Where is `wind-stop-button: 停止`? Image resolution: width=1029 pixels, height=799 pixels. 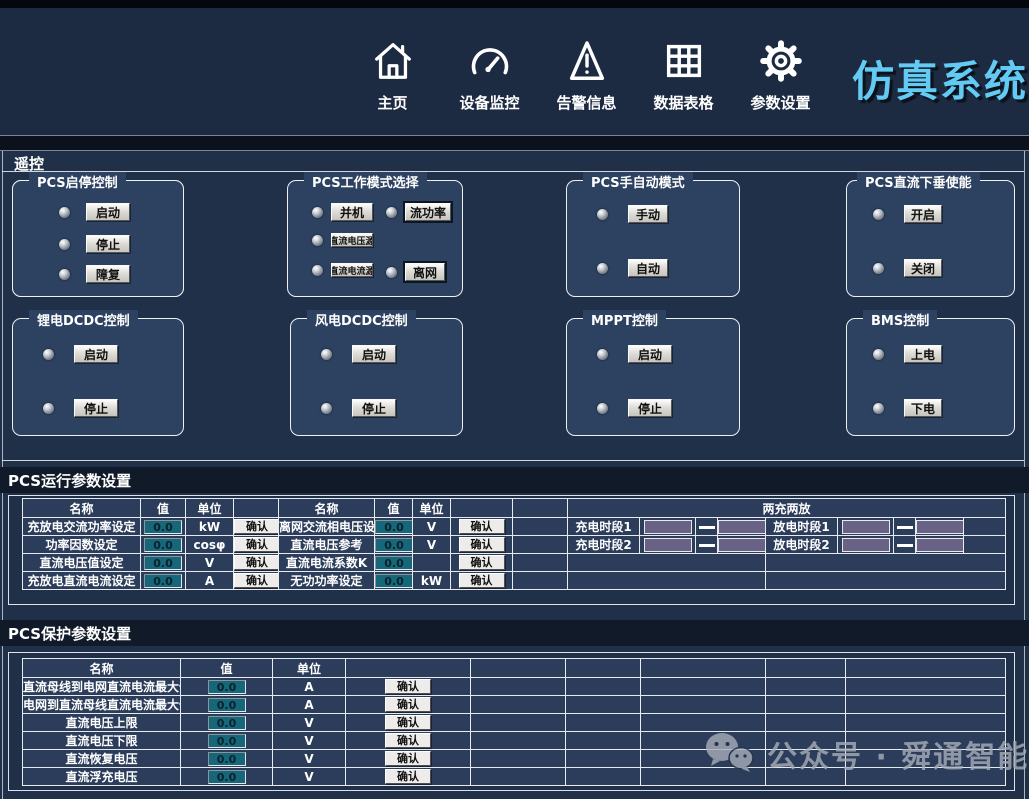 wind-stop-button: 停止 is located at coordinates (374, 408).